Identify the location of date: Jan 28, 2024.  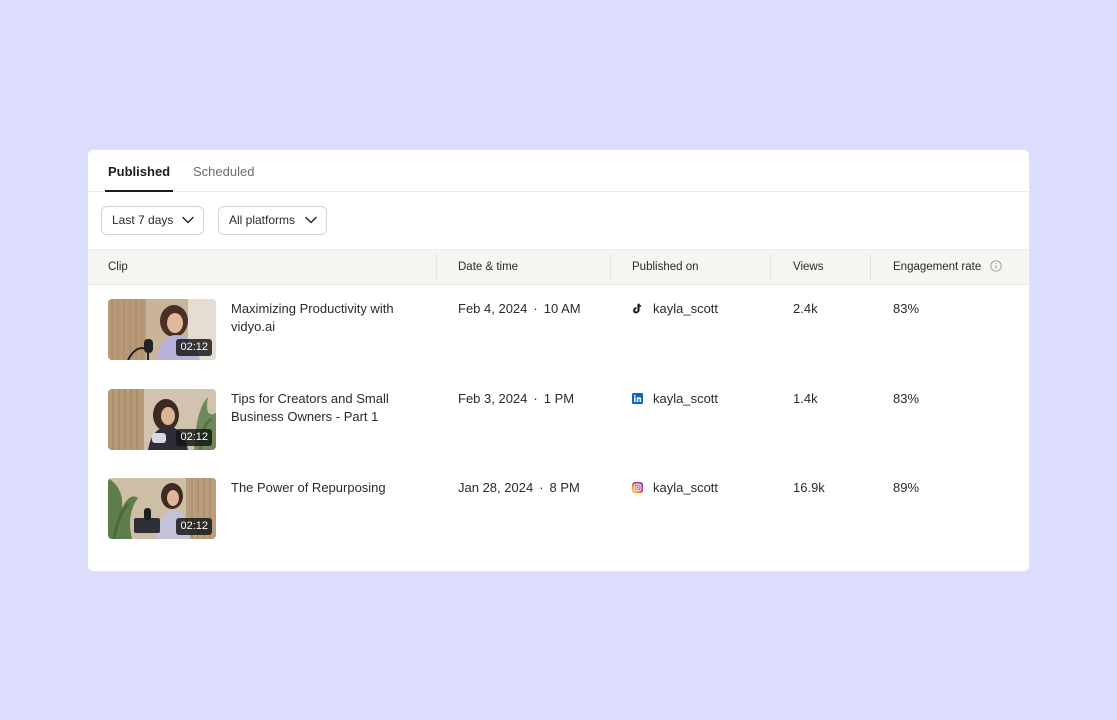
(496, 487).